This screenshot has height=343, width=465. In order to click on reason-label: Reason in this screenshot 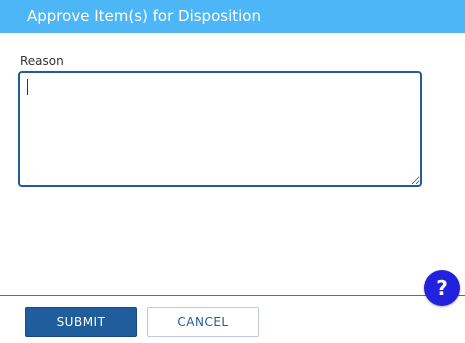, I will do `click(42, 61)`.